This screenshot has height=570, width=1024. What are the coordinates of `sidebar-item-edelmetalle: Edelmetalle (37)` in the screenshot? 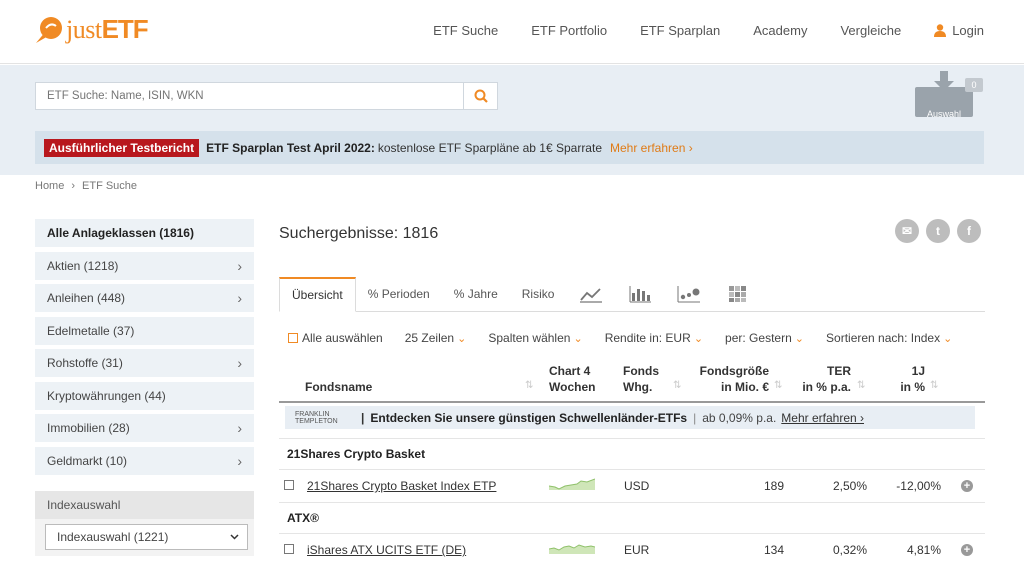 It's located at (144, 330).